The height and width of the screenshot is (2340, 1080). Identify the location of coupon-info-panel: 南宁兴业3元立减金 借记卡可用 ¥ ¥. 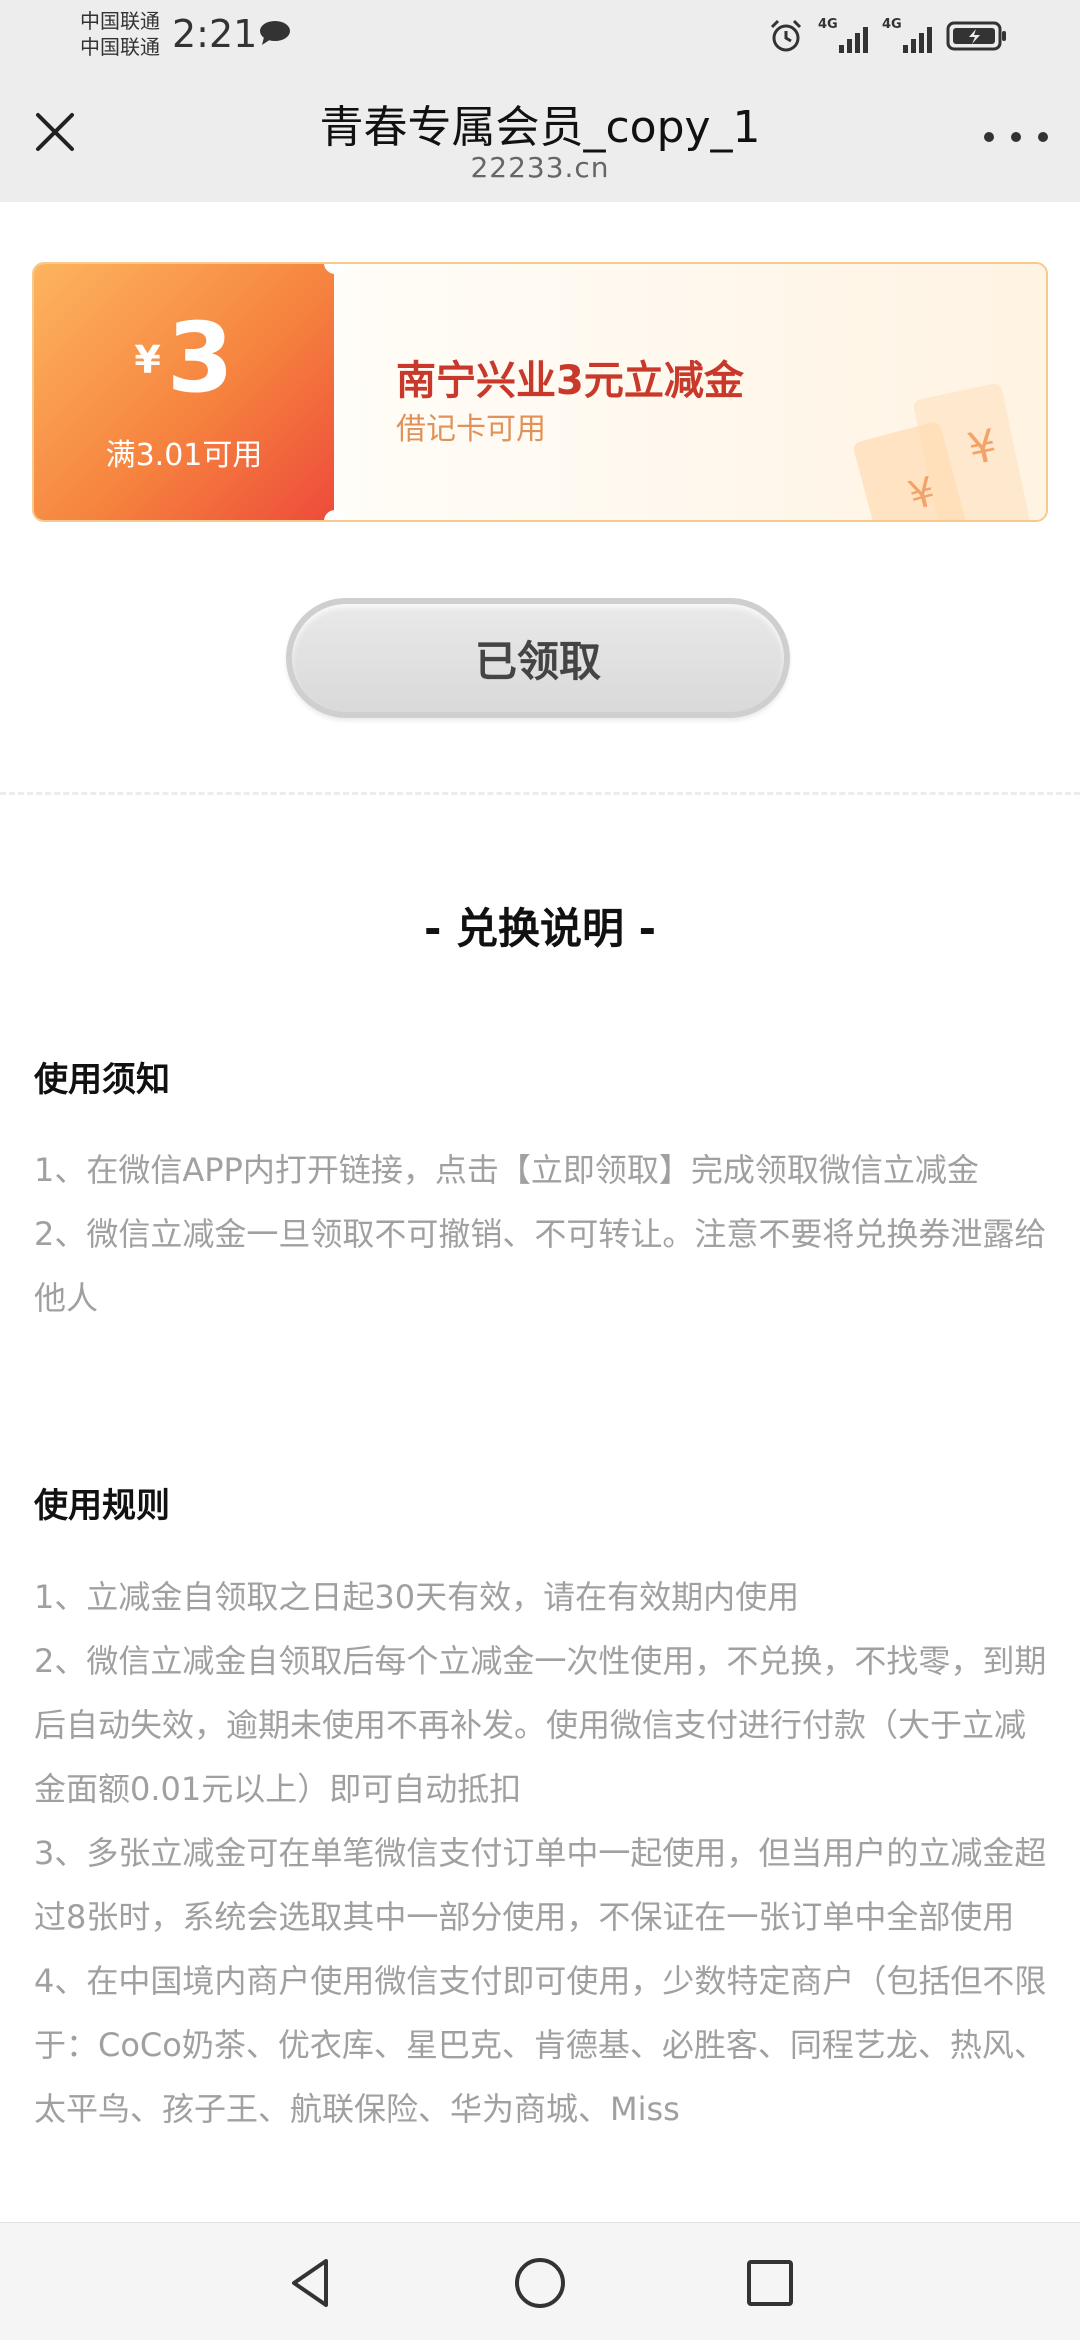
(690, 392).